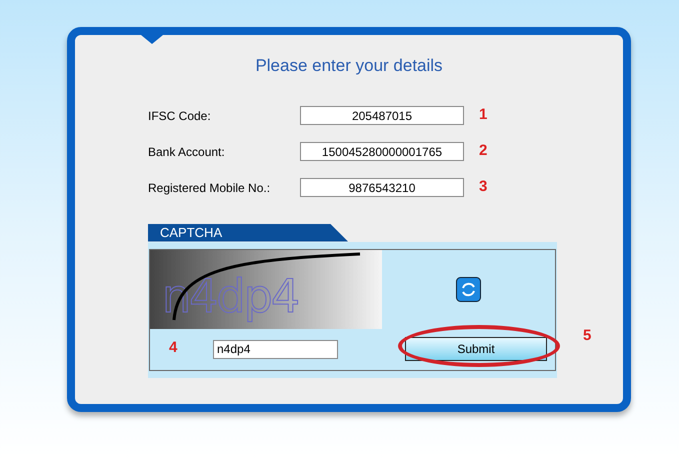  What do you see at coordinates (483, 187) in the screenshot?
I see `annotation-number: 3` at bounding box center [483, 187].